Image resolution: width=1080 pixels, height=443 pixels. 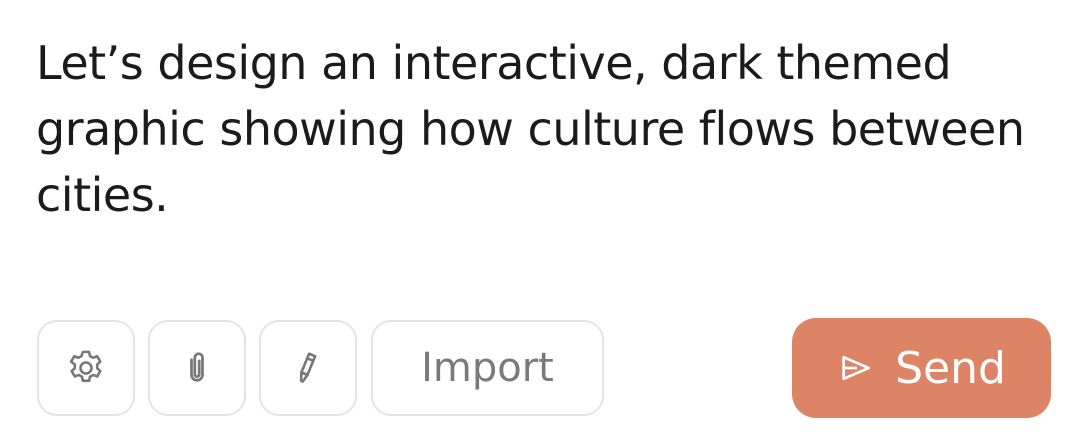 I want to click on paperclip-icon, so click(x=197, y=368).